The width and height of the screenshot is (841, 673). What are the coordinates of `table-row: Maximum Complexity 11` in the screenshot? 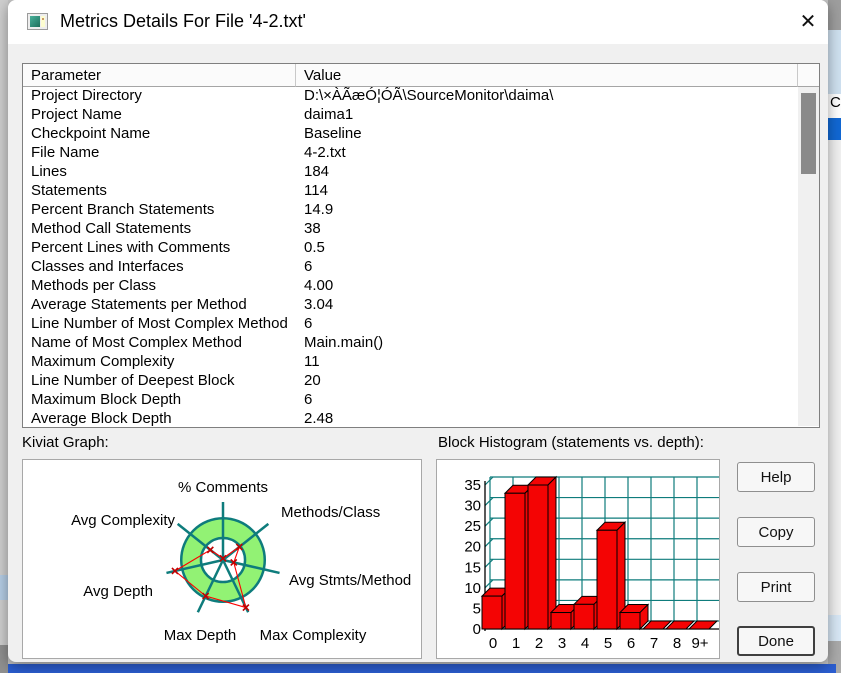 It's located at (410, 362).